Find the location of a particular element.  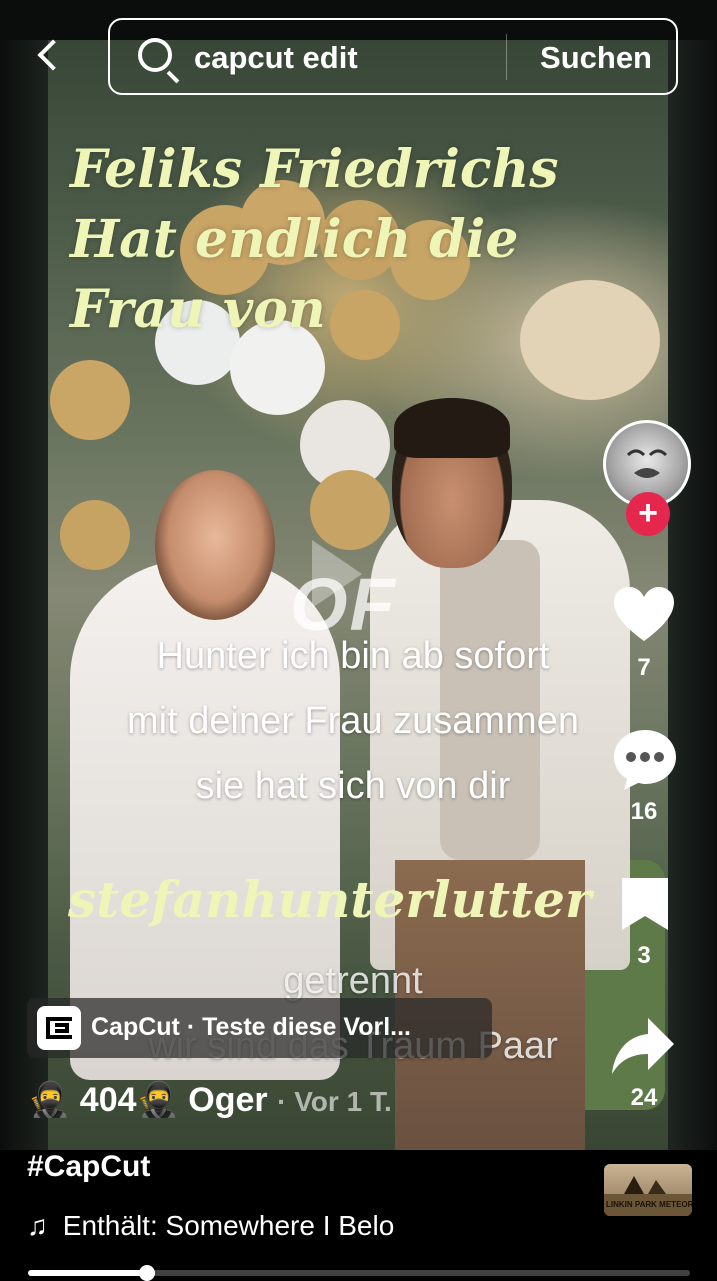

share-count: 24 is located at coordinates (644, 1097).